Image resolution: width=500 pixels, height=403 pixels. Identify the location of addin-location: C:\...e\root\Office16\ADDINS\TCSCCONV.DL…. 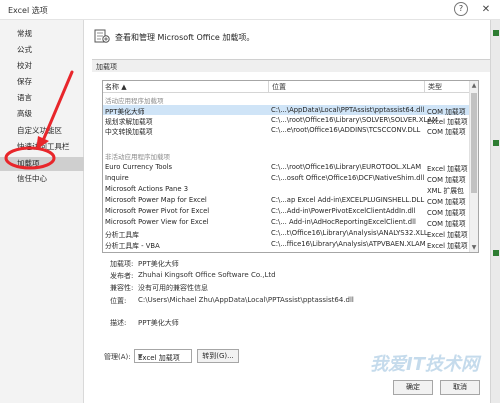
(346, 130).